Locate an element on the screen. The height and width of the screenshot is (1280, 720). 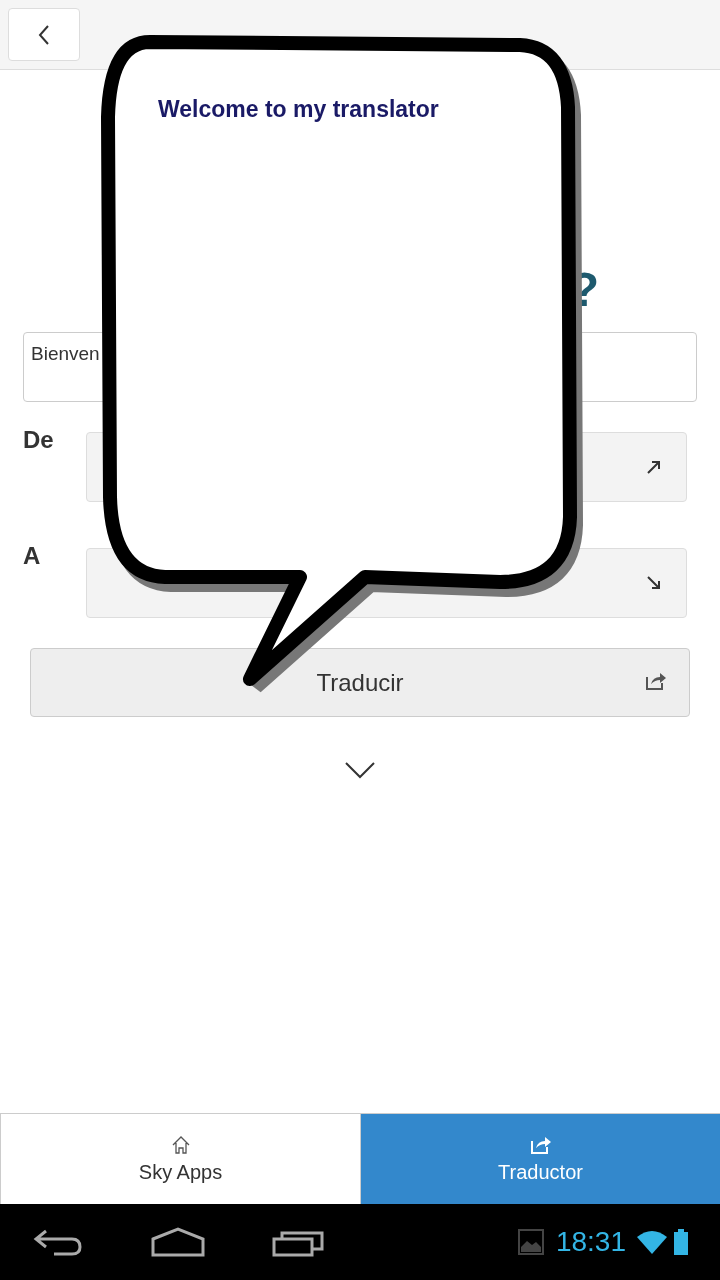
chevron-down-icon is located at coordinates (360, 770).